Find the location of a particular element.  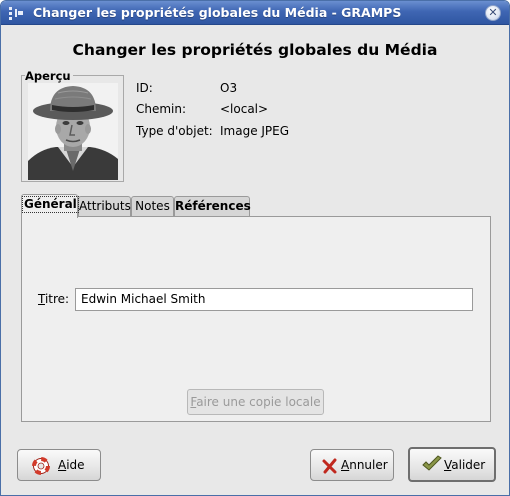

tab-notes: Notes is located at coordinates (152, 206).